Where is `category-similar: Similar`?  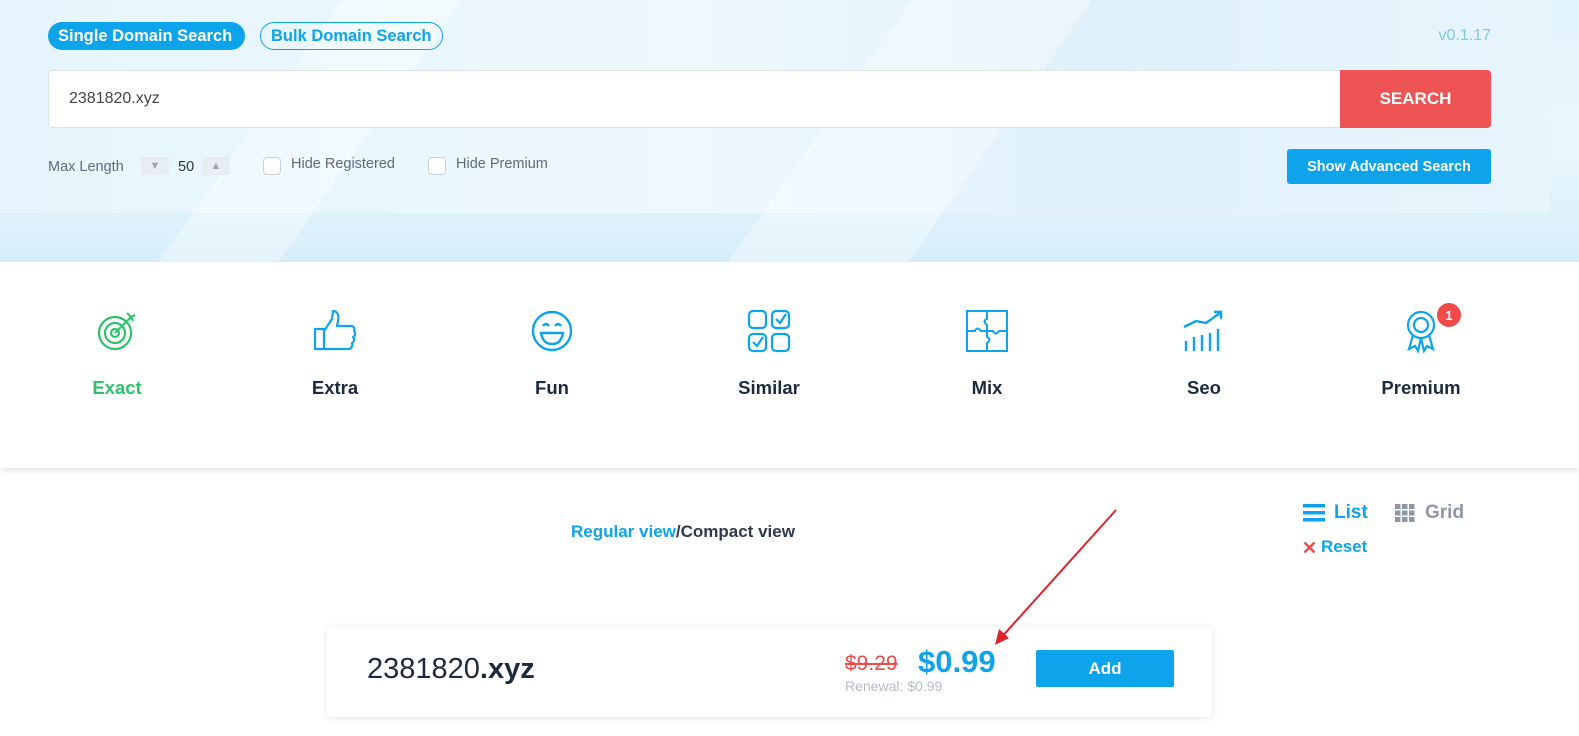 category-similar: Similar is located at coordinates (769, 353).